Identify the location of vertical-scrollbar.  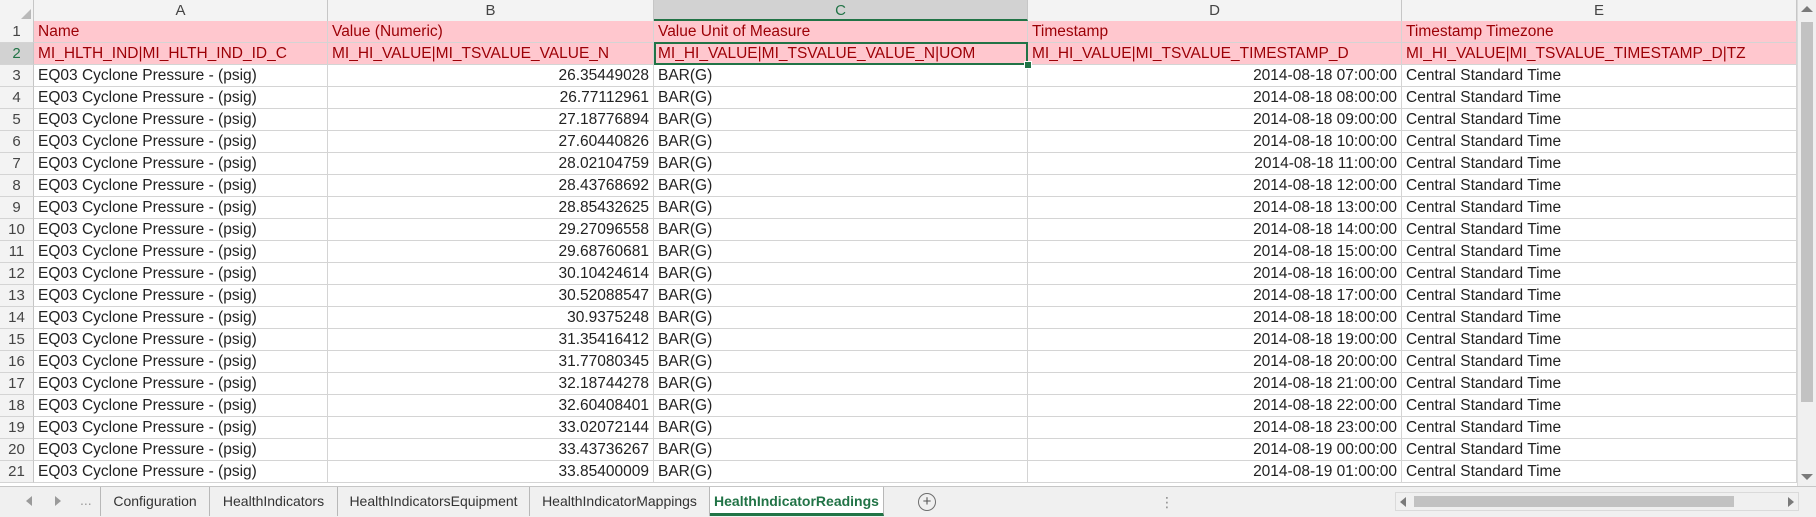
(1806, 243).